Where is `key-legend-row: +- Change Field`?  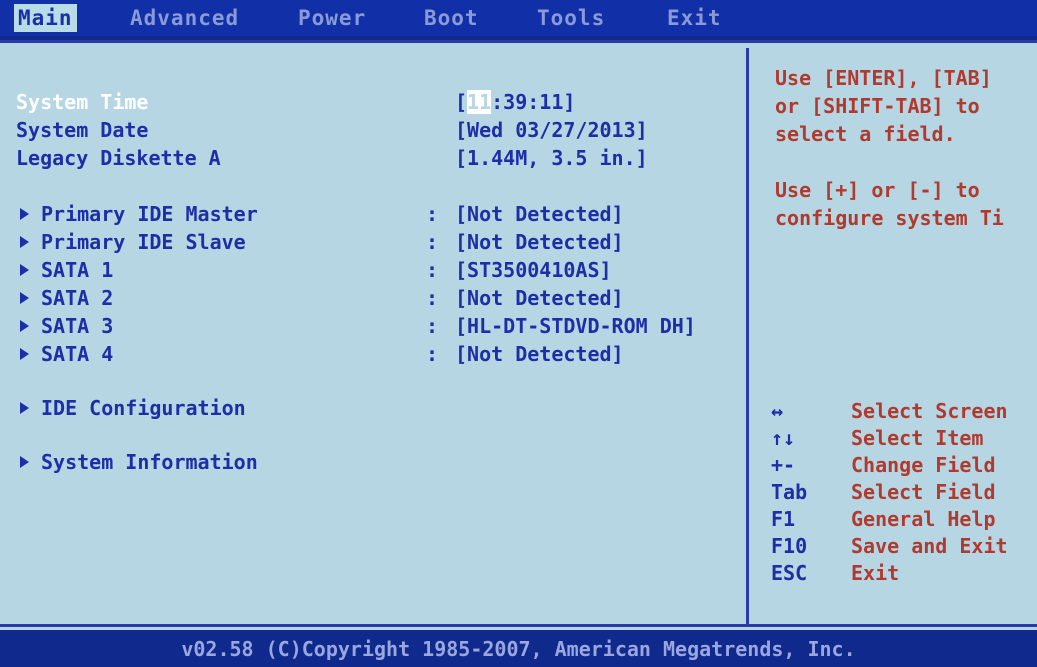
key-legend-row: +- Change Field is located at coordinates (889, 465).